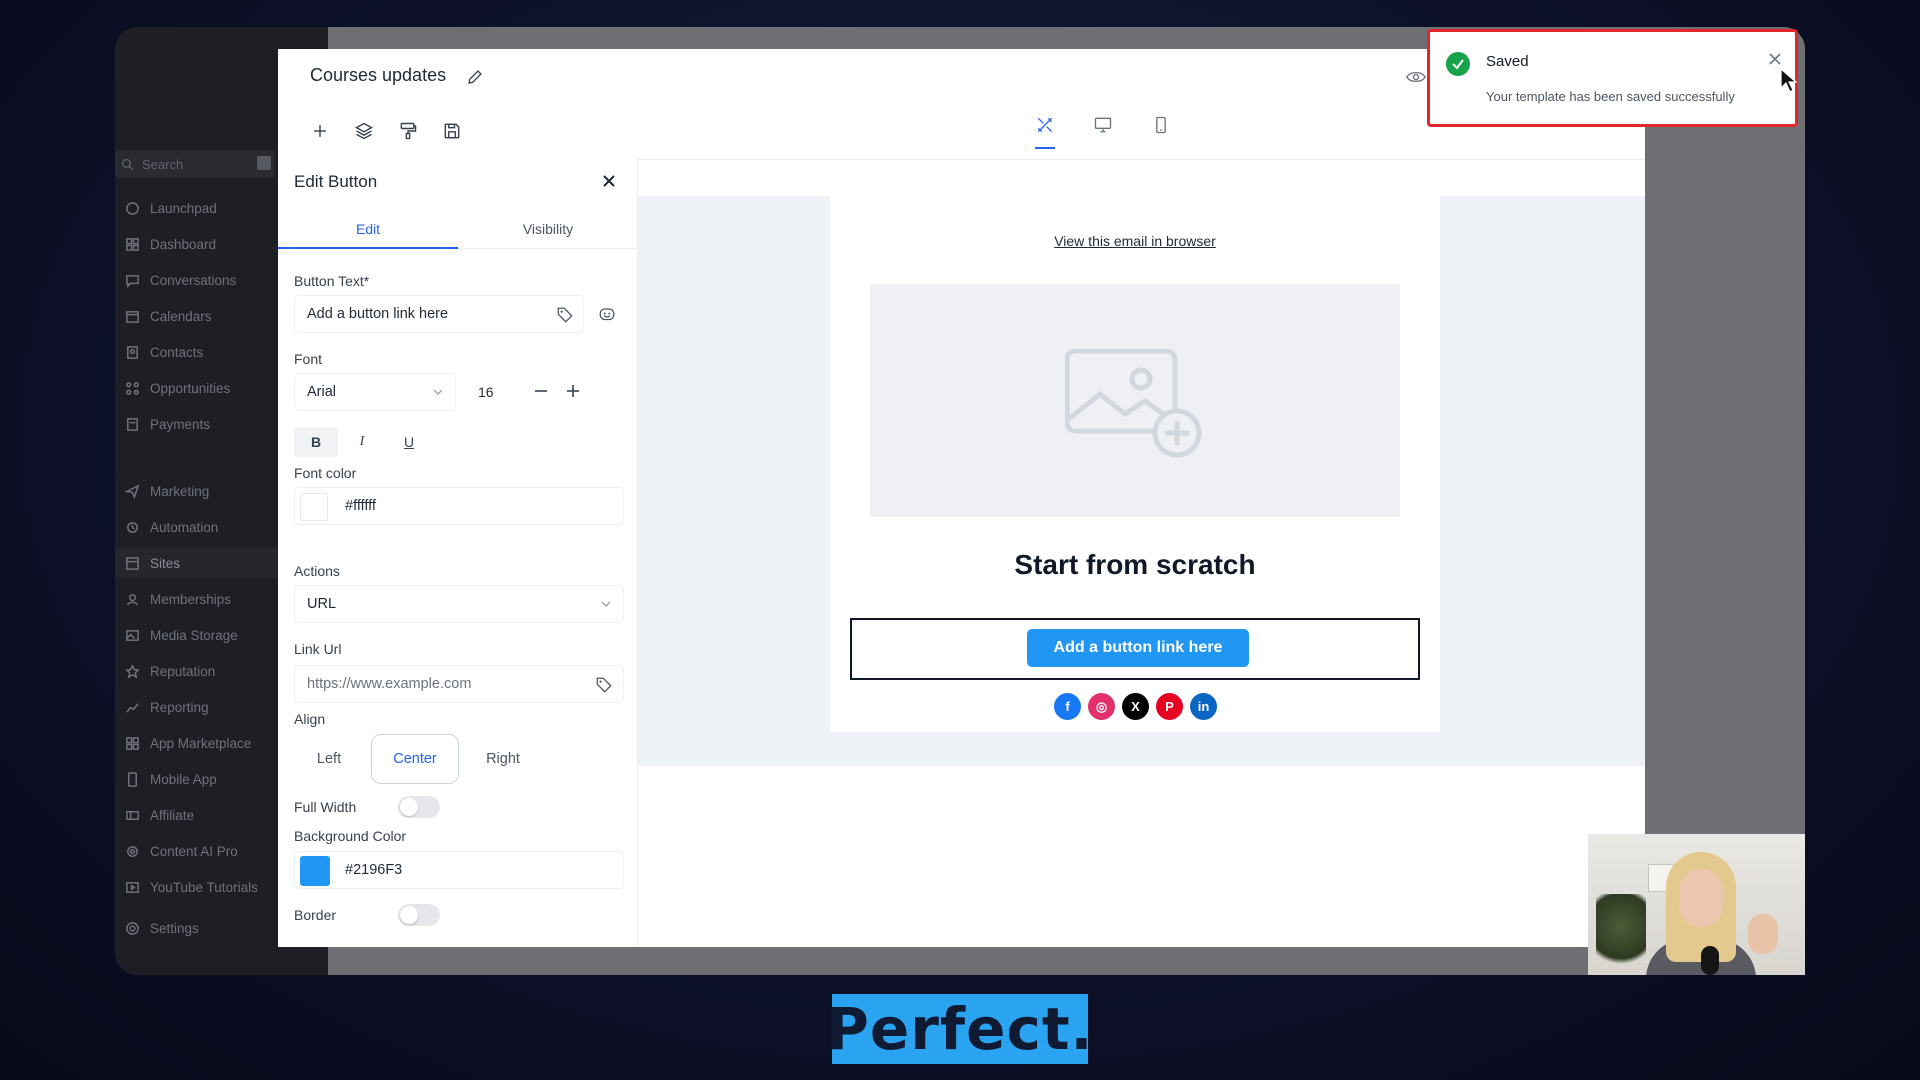 This screenshot has width=1920, height=1080. Describe the element at coordinates (378, 314) in the screenshot. I see `button-text-value: Add a button link here` at that location.